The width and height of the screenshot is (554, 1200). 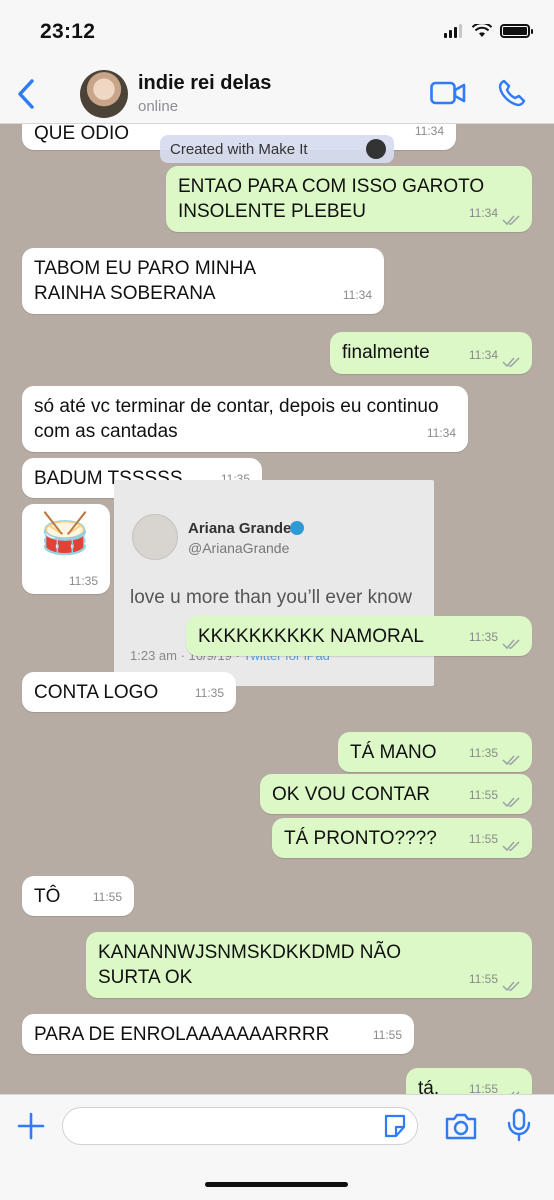 I want to click on message-incoming: CONTA LOGO 11:35, so click(x=129, y=692).